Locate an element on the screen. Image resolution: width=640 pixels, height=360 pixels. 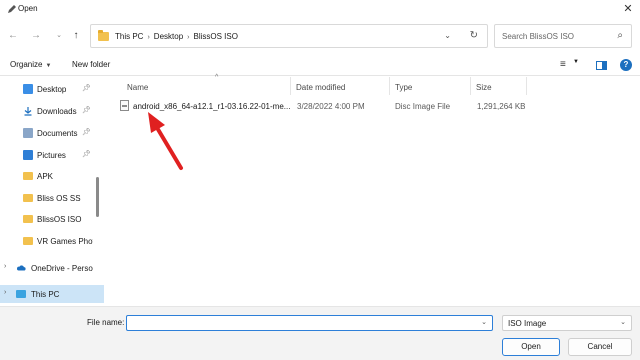
red-arrow-annotation is located at coordinates (165, 141).